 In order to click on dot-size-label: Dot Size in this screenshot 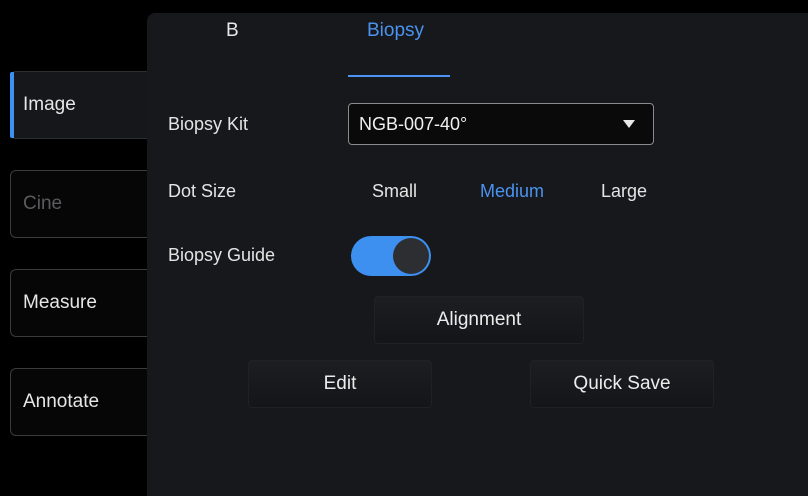, I will do `click(202, 191)`.